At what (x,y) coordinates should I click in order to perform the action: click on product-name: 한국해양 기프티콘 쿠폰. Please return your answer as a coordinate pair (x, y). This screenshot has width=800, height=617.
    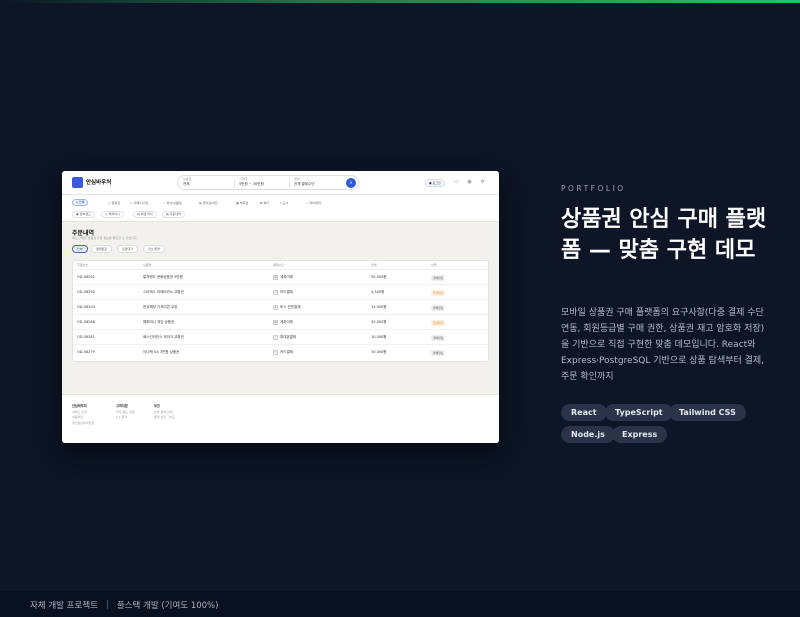
    Looking at the image, I should click on (160, 307).